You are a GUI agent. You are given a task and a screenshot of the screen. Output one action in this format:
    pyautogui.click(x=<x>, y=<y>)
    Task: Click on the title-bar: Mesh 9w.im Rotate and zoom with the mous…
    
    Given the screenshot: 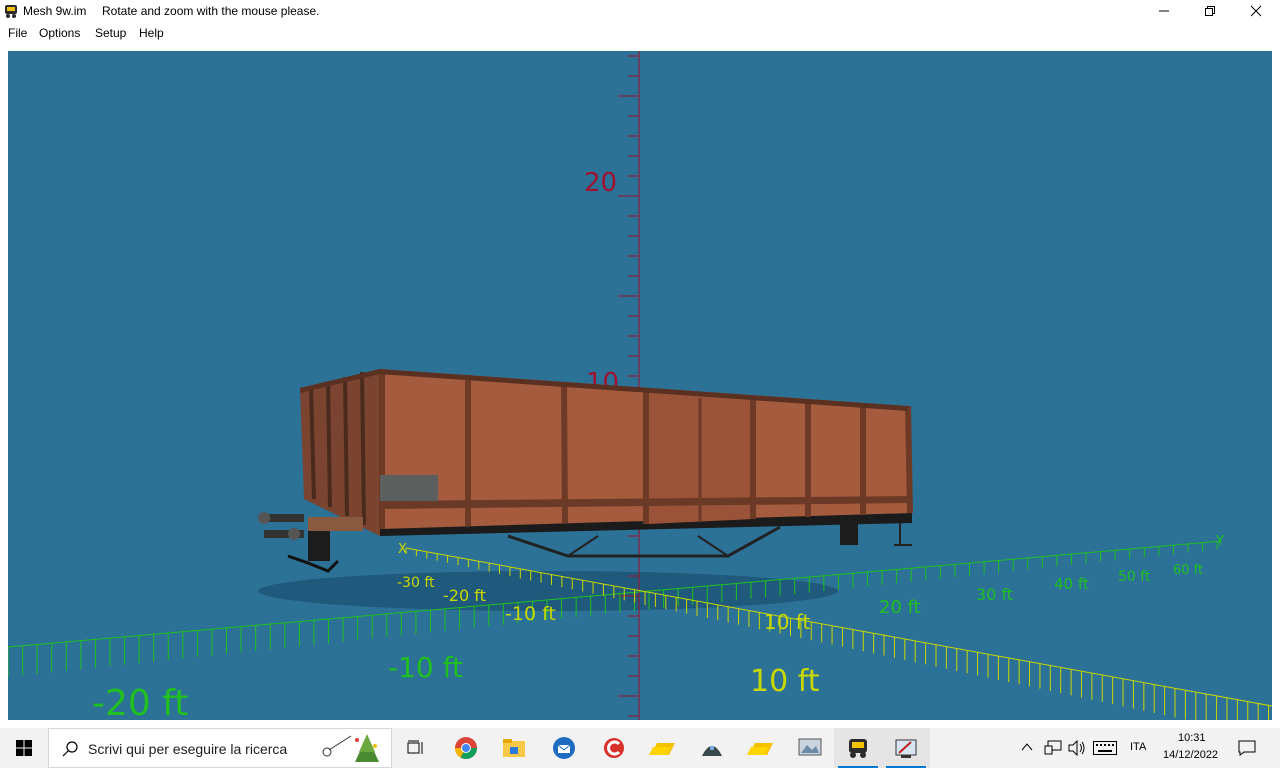 What is the action you would take?
    pyautogui.click(x=640, y=11)
    